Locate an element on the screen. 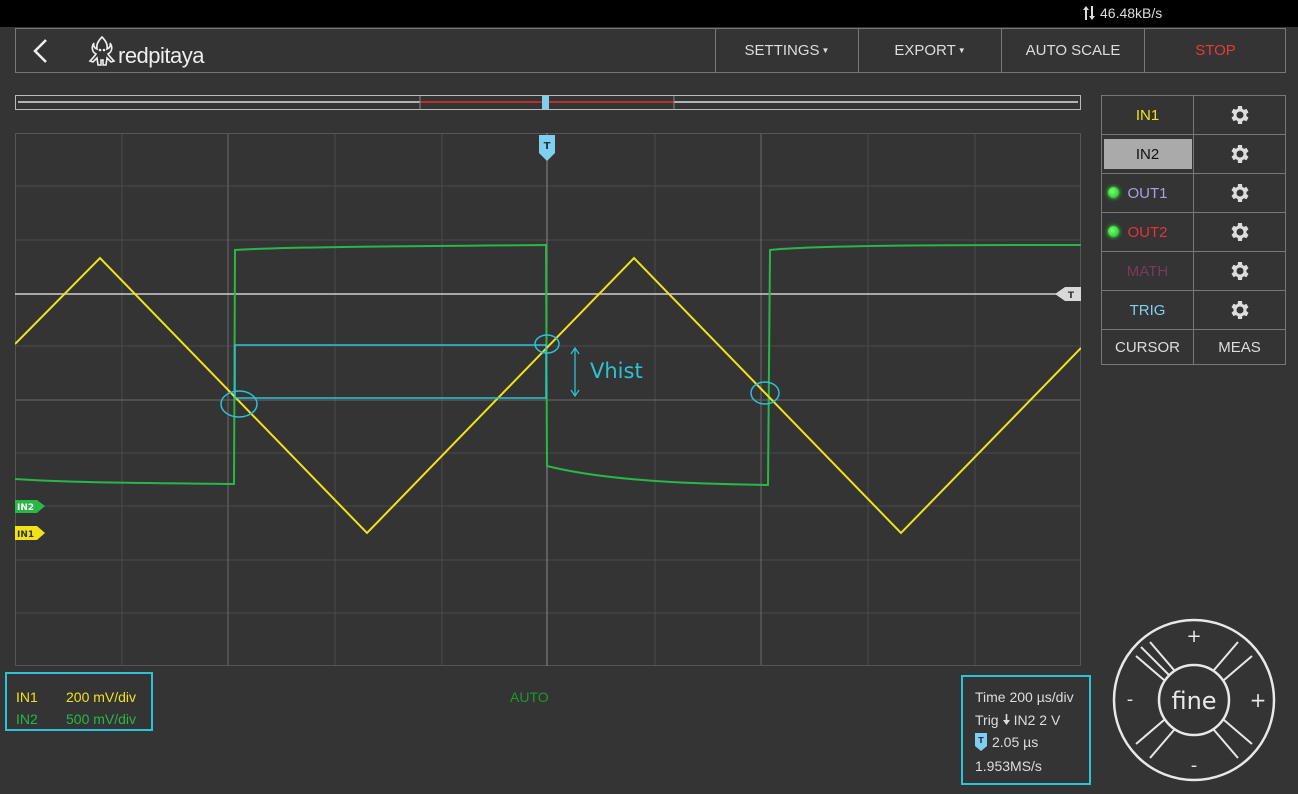 The width and height of the screenshot is (1298, 794). out1-settings-button is located at coordinates (1239, 193).